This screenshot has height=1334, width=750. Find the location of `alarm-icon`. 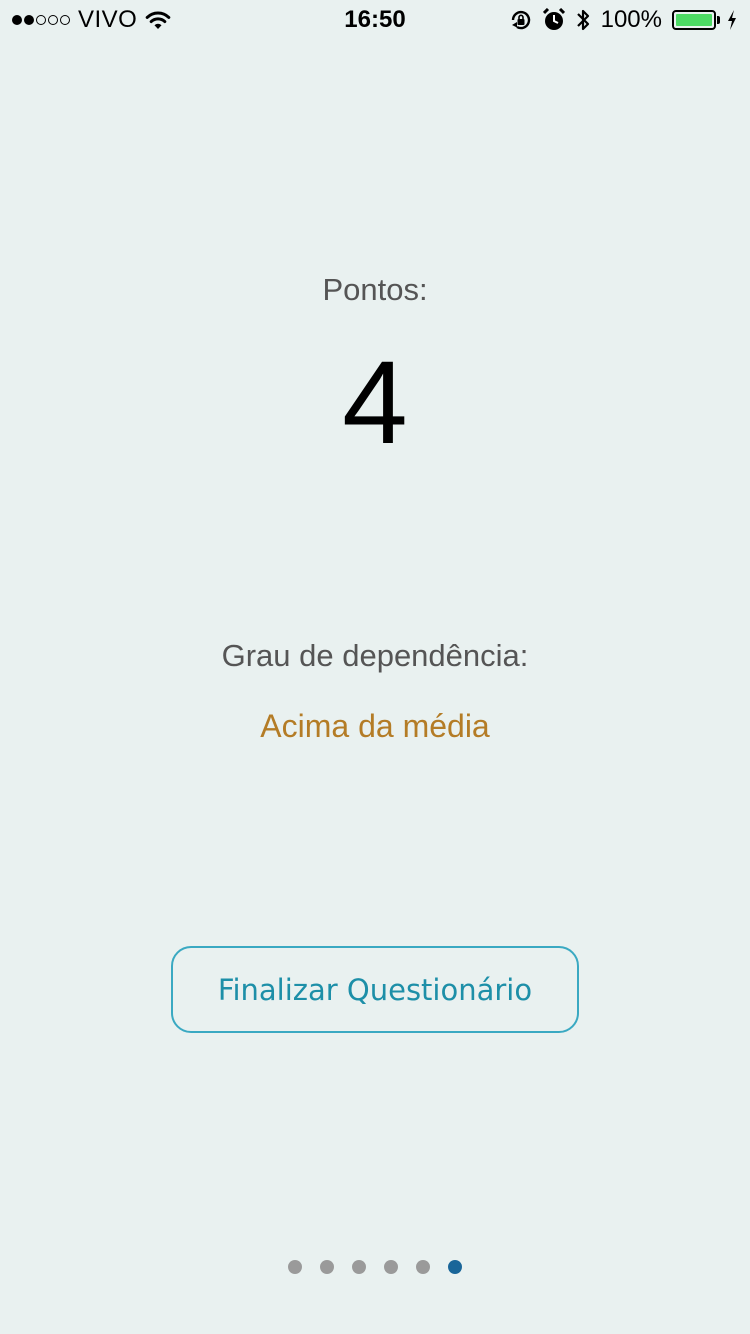

alarm-icon is located at coordinates (553, 20).